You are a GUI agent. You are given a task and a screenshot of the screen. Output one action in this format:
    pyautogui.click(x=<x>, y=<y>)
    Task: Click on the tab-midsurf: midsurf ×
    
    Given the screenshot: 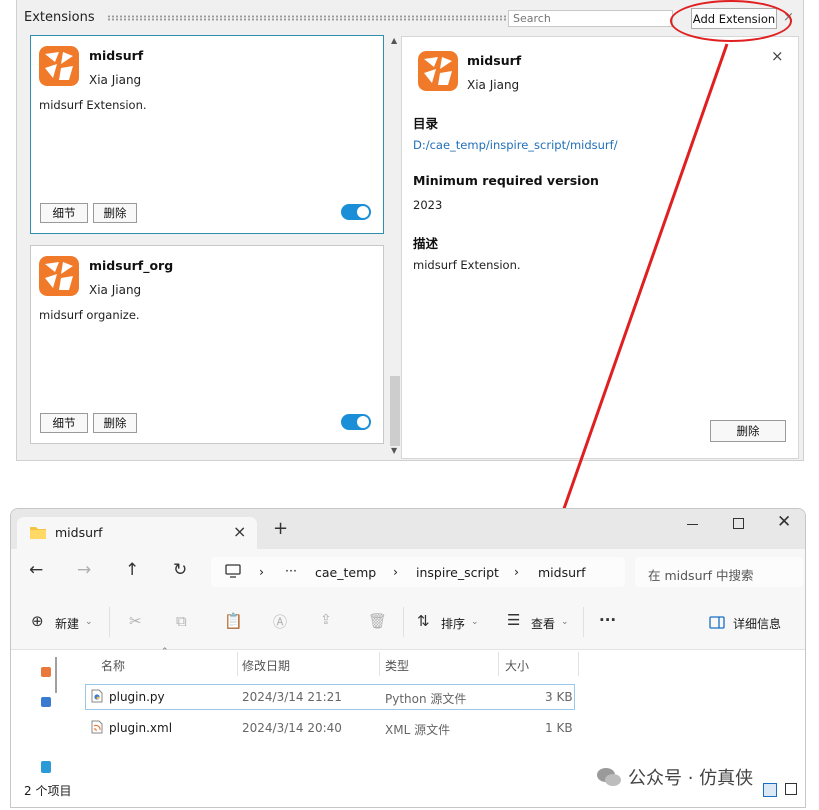 What is the action you would take?
    pyautogui.click(x=137, y=533)
    